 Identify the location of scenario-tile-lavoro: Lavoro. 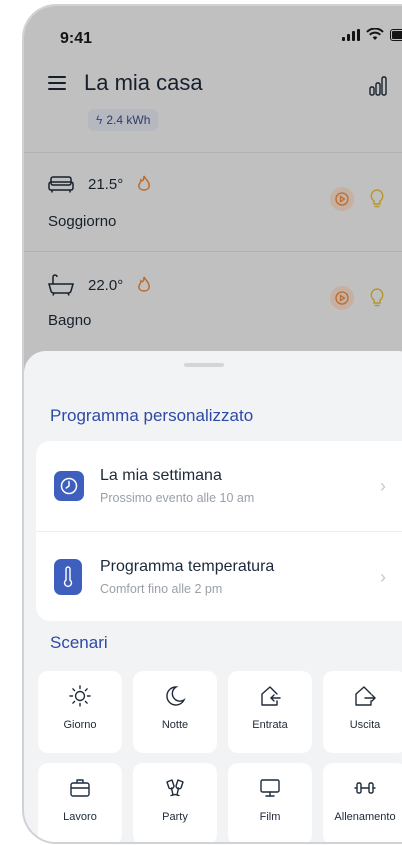
(80, 802).